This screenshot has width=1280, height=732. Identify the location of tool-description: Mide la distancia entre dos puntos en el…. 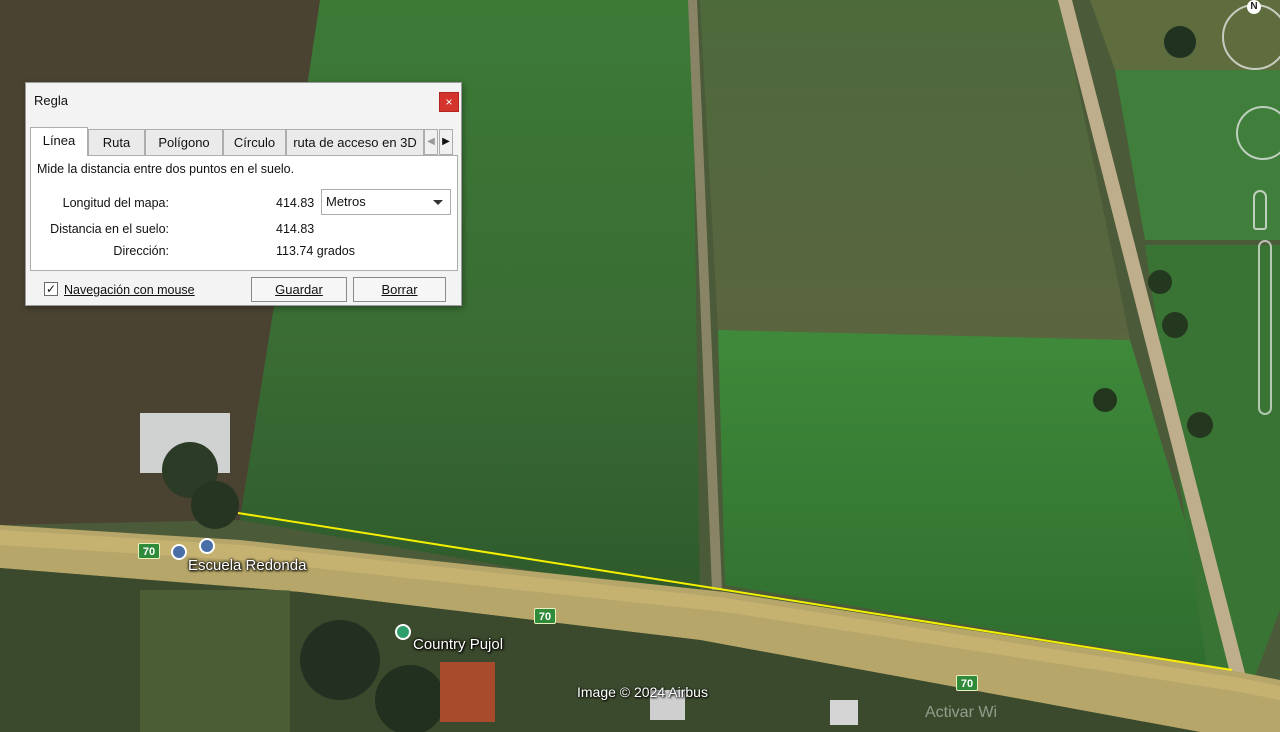
(166, 169).